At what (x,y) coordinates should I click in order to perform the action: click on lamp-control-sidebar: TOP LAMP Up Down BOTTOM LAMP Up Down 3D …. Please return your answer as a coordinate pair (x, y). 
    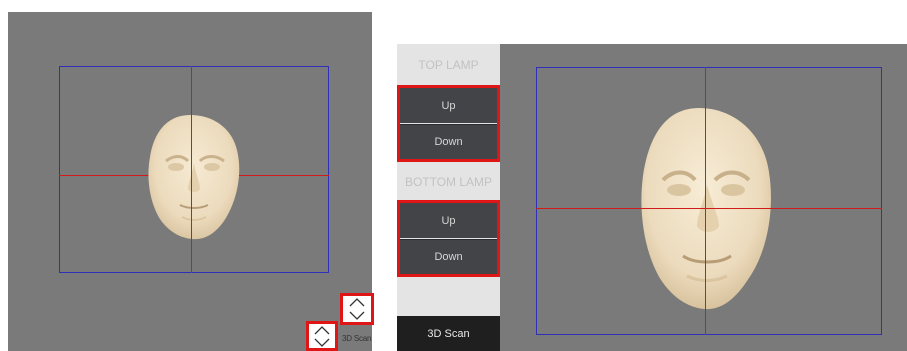
    Looking at the image, I should click on (448, 197).